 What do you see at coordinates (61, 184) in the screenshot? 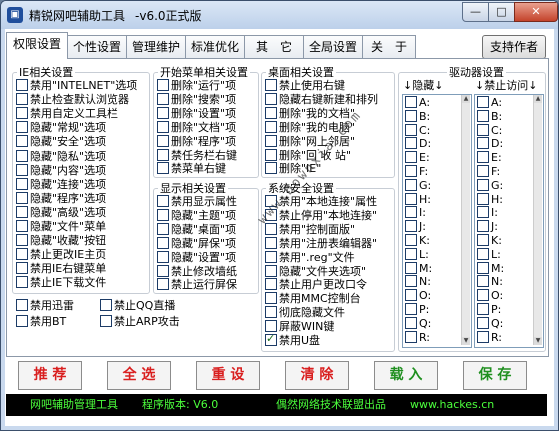
I see `ie-option-checkbox: 隐藏"连接"选项` at bounding box center [61, 184].